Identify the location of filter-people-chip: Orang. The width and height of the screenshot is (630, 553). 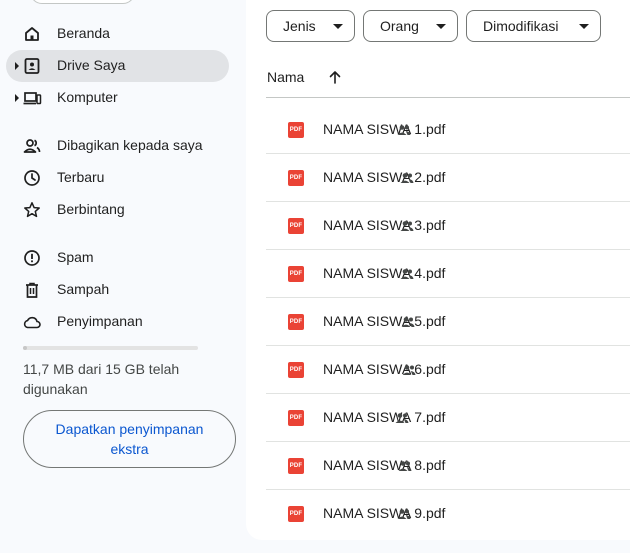
(410, 26).